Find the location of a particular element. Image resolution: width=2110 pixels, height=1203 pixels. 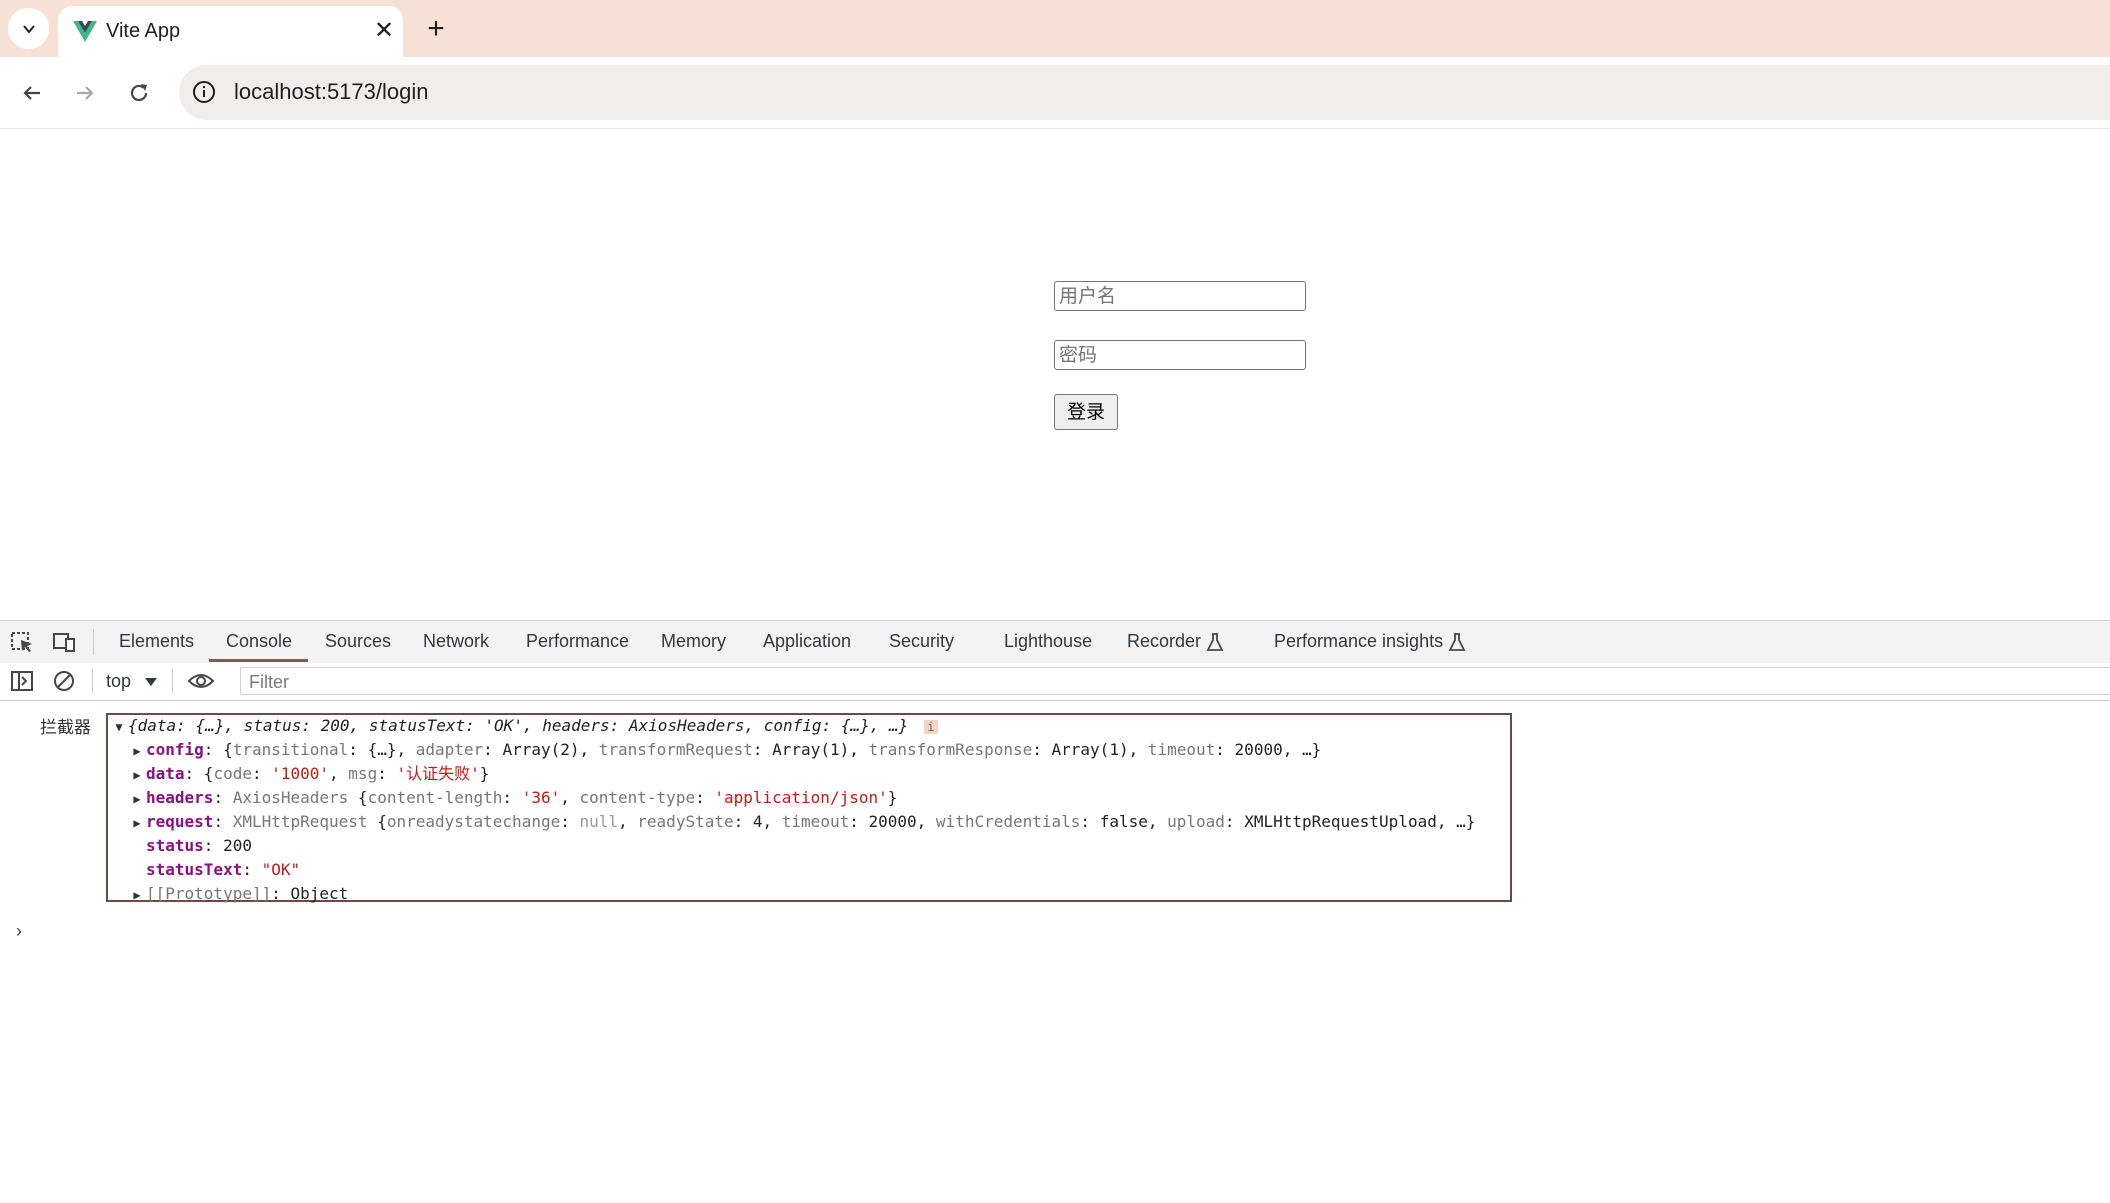

tab-sources: Sources is located at coordinates (358, 641).